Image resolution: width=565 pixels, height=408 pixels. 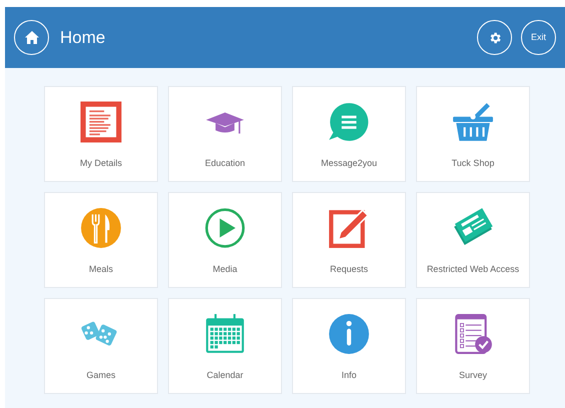 I want to click on menu-tile: Requests, so click(x=349, y=240).